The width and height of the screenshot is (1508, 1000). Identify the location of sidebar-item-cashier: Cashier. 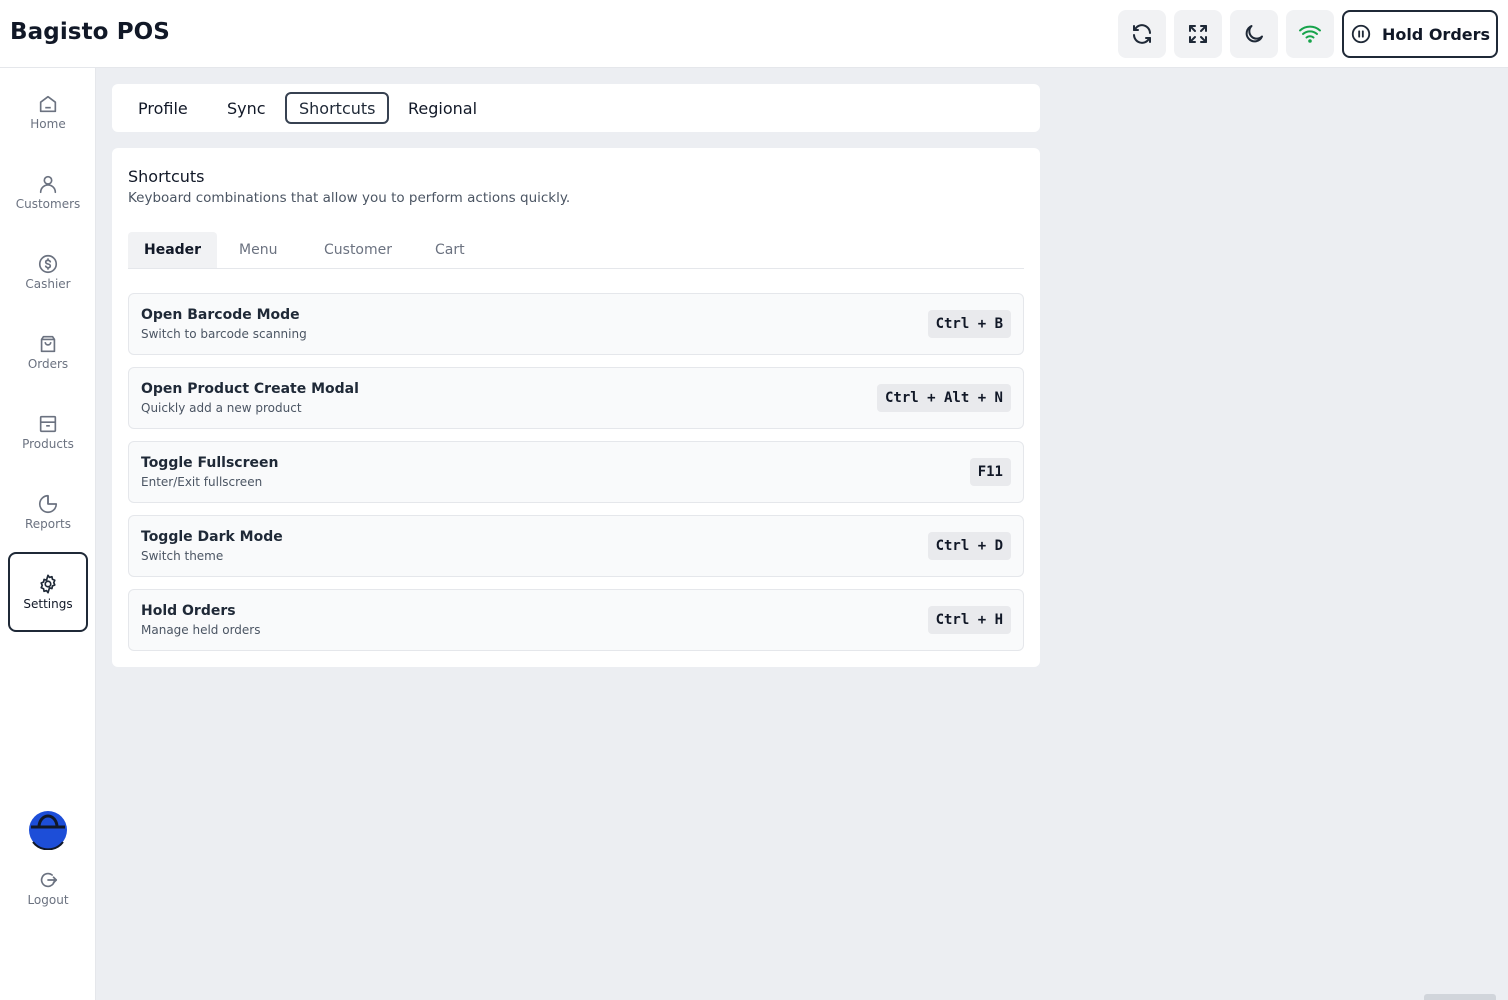
(48, 272).